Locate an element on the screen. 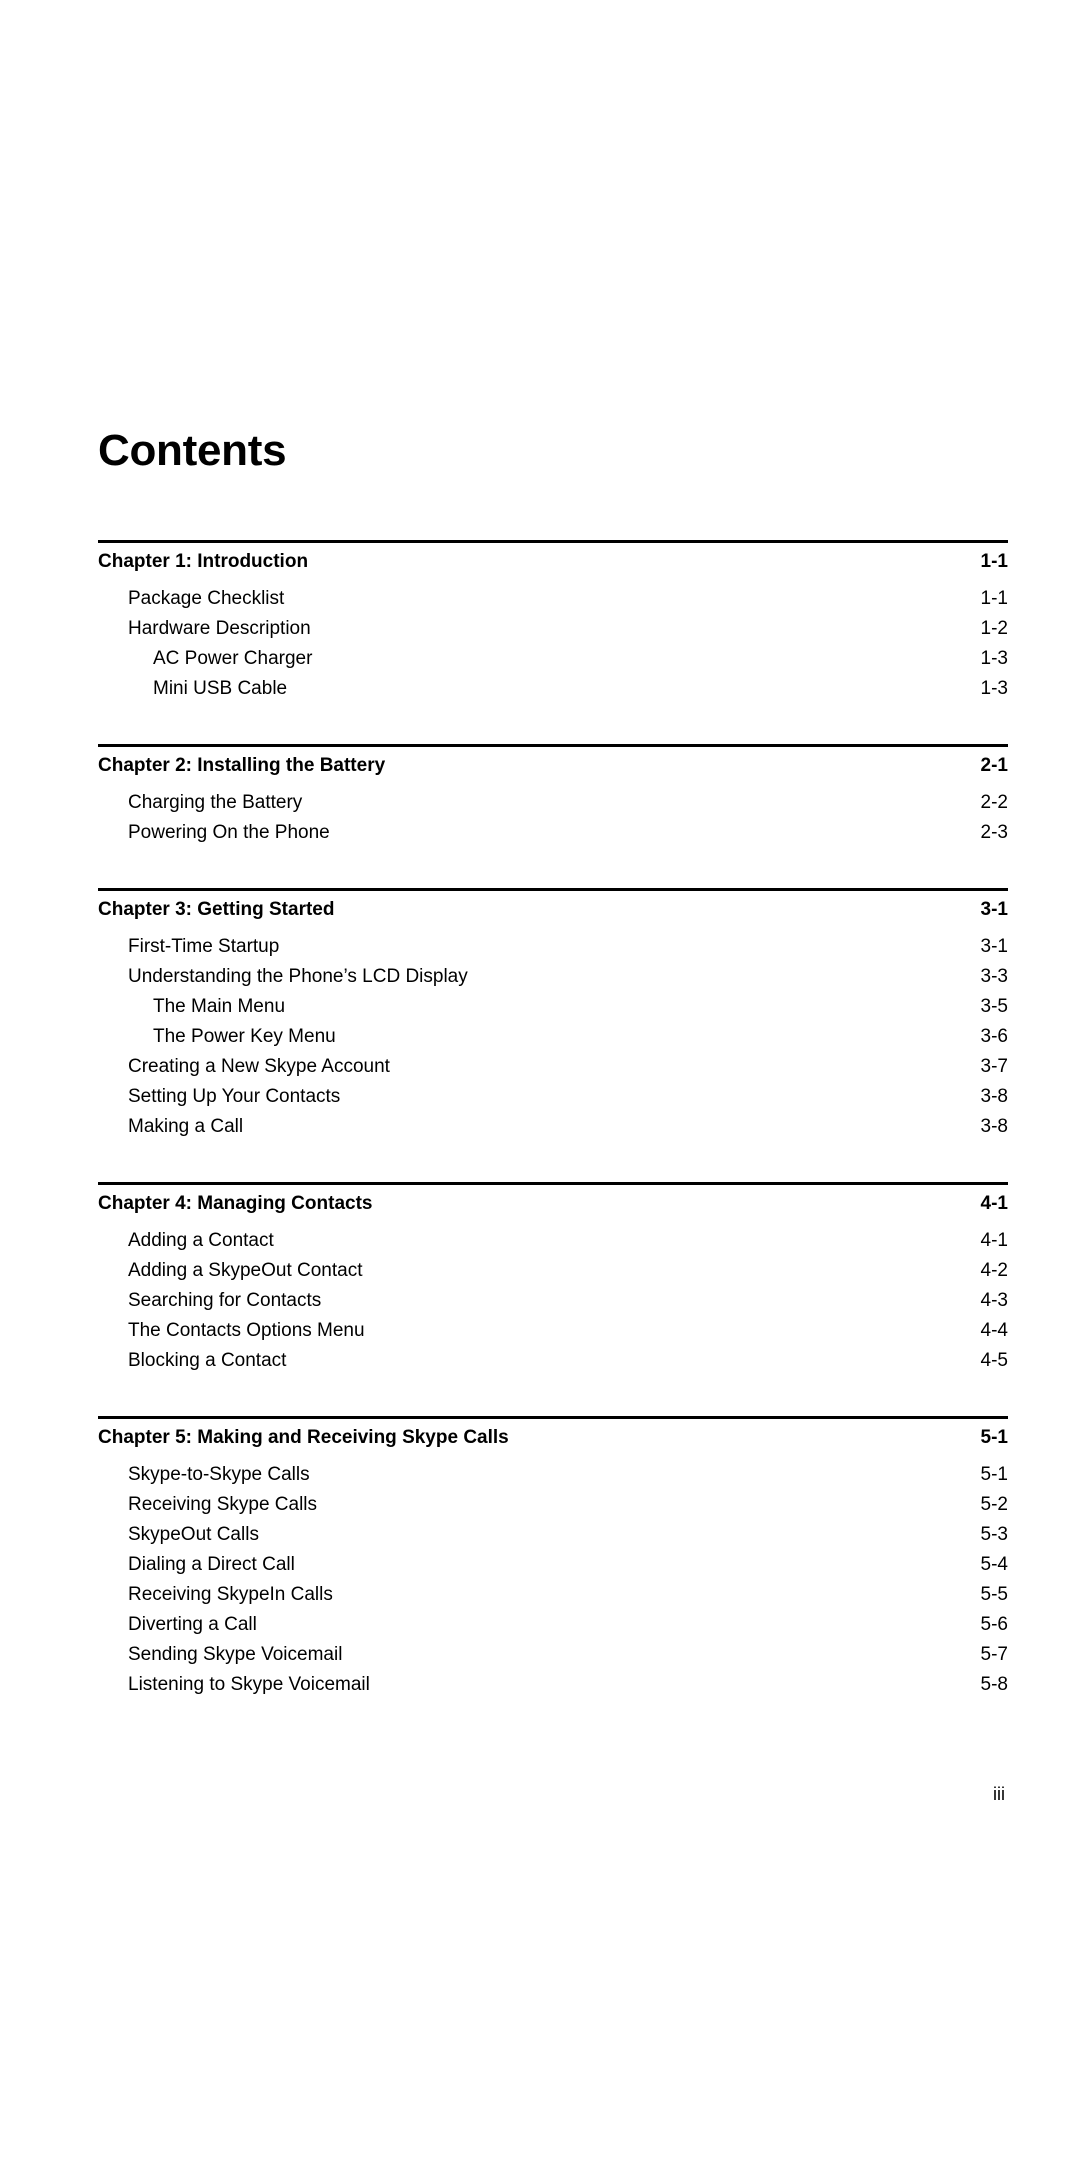 The height and width of the screenshot is (2160, 1080). toc-entry-page-number: 5-2 is located at coordinates (994, 1504).